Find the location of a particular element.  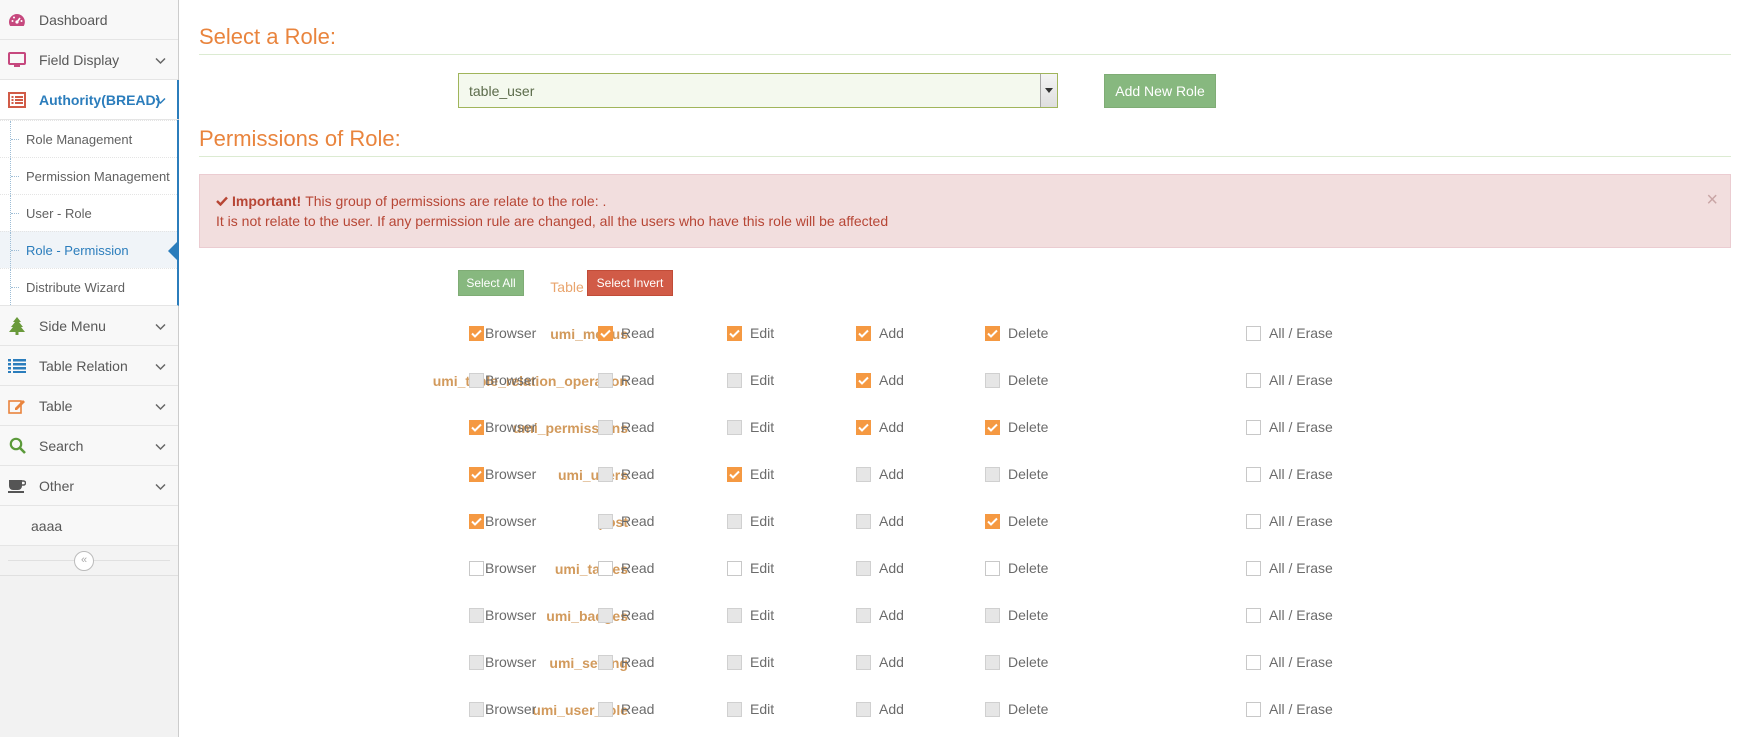

add-new-role-button: Add New Role is located at coordinates (1160, 91).